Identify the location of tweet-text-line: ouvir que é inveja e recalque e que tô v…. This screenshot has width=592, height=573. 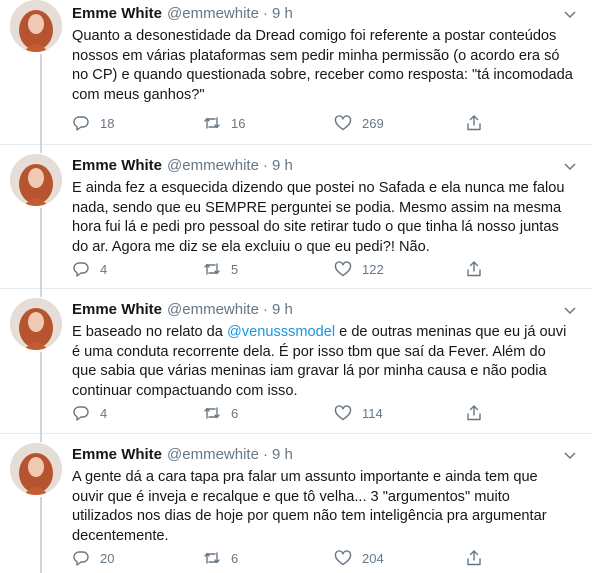
(291, 496).